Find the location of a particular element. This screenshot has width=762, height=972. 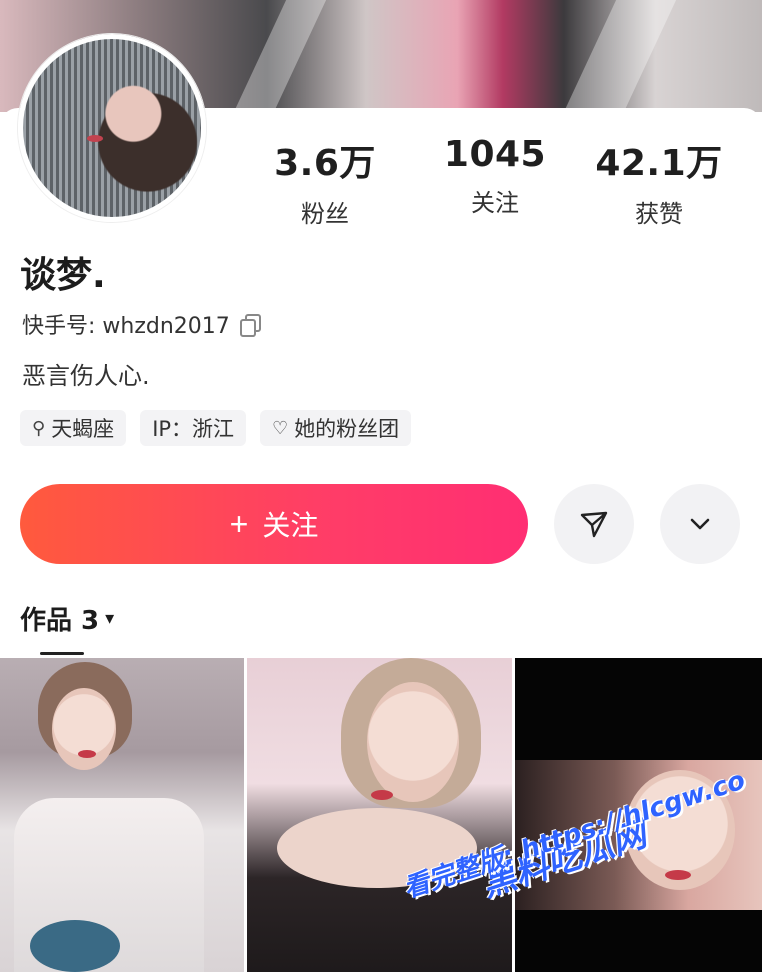

profile-stats: 3.6万 粉丝 1045 关注 42.1万 获赞 is located at coordinates (500, 181).